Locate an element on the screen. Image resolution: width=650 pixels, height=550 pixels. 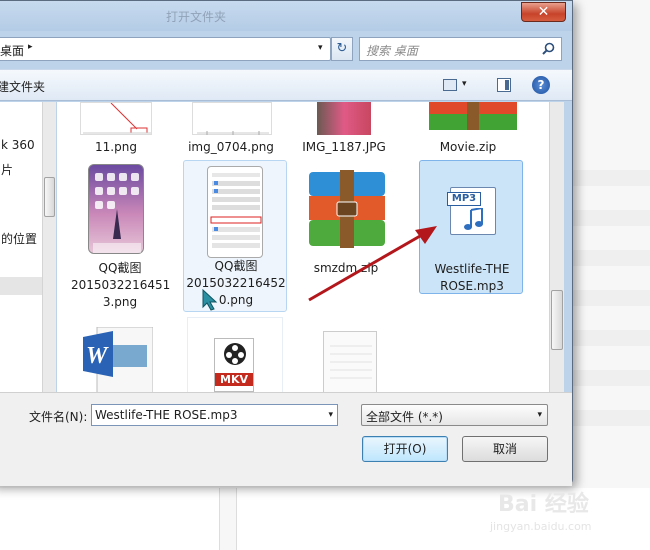
nav-selected-row is located at coordinates (21, 286).